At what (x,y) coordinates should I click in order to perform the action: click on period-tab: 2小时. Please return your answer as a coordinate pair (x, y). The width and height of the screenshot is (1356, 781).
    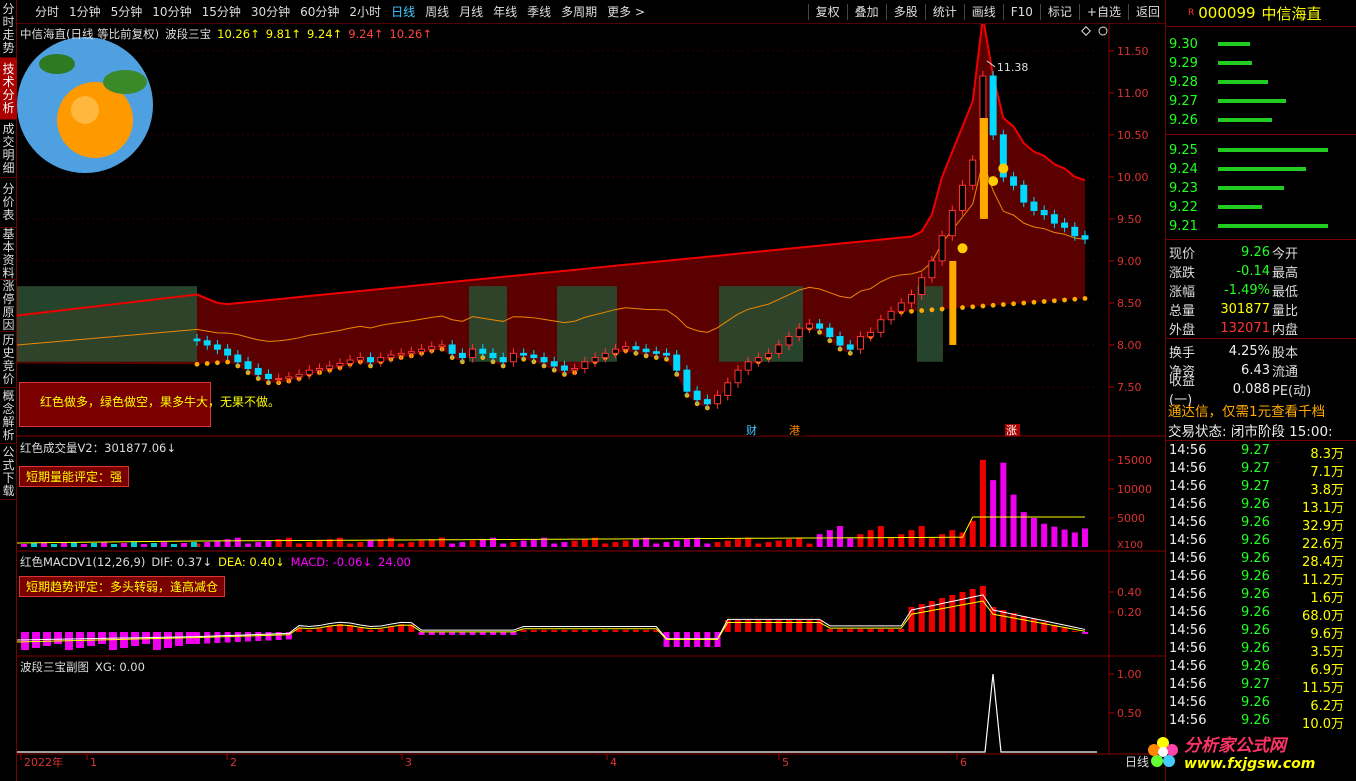
    Looking at the image, I should click on (365, 11).